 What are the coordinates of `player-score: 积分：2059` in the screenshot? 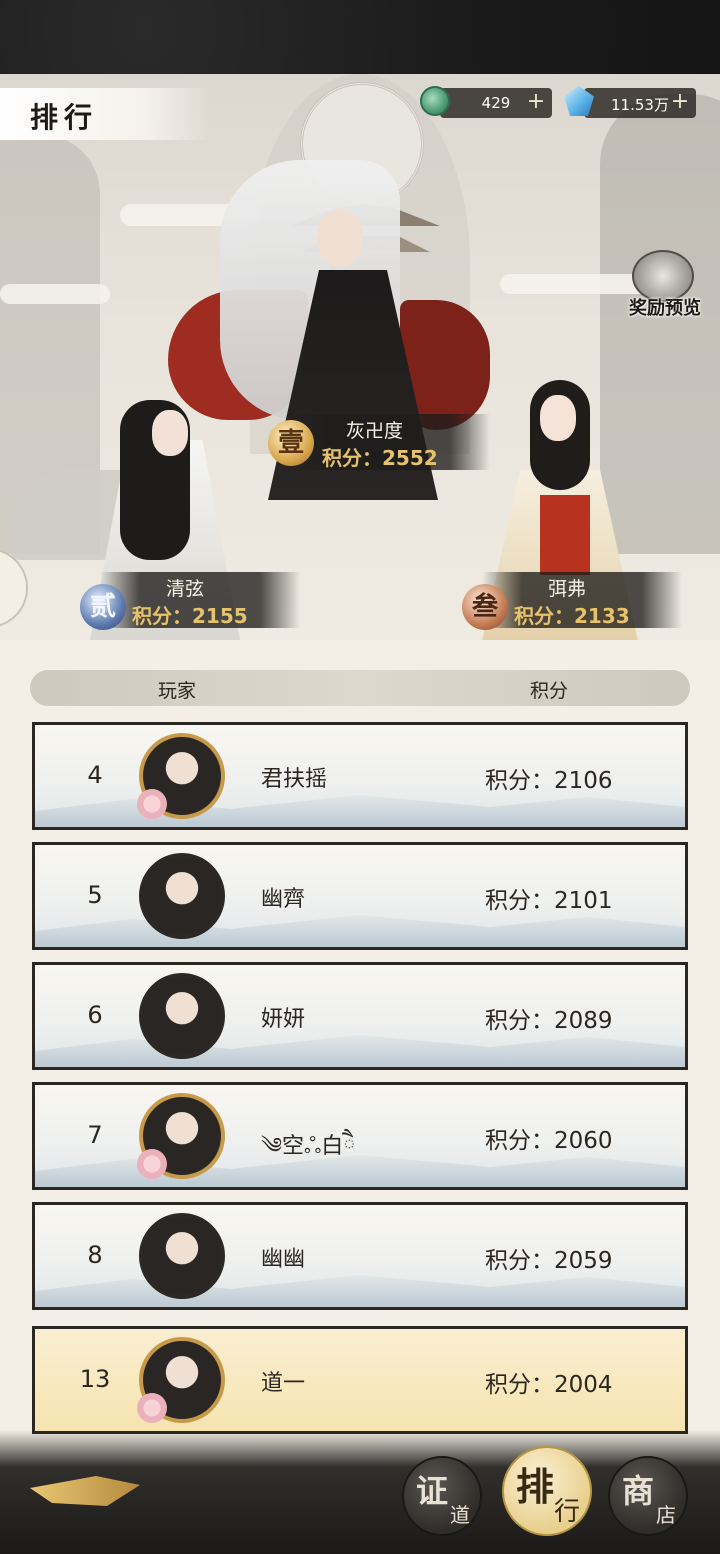 It's located at (549, 1261).